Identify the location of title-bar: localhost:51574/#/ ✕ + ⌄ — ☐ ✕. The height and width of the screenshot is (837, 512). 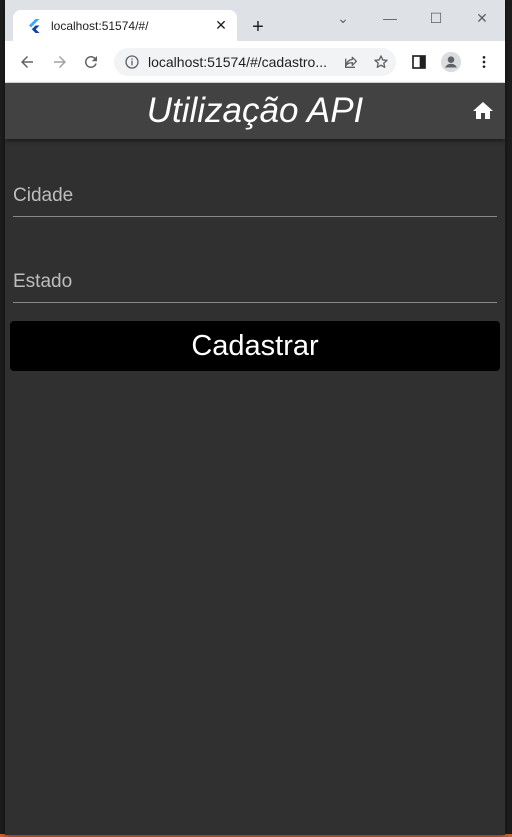
(255, 20).